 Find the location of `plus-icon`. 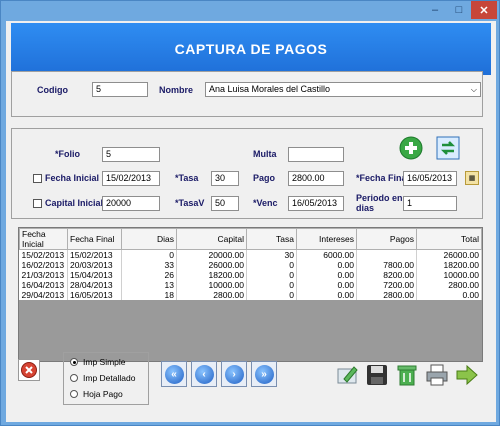

plus-icon is located at coordinates (410, 147).